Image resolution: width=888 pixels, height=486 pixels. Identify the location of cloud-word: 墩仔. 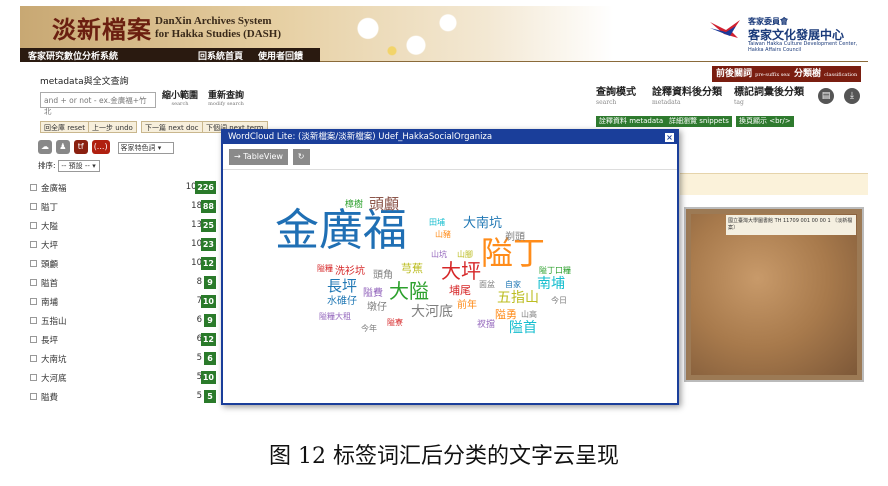
(377, 308).